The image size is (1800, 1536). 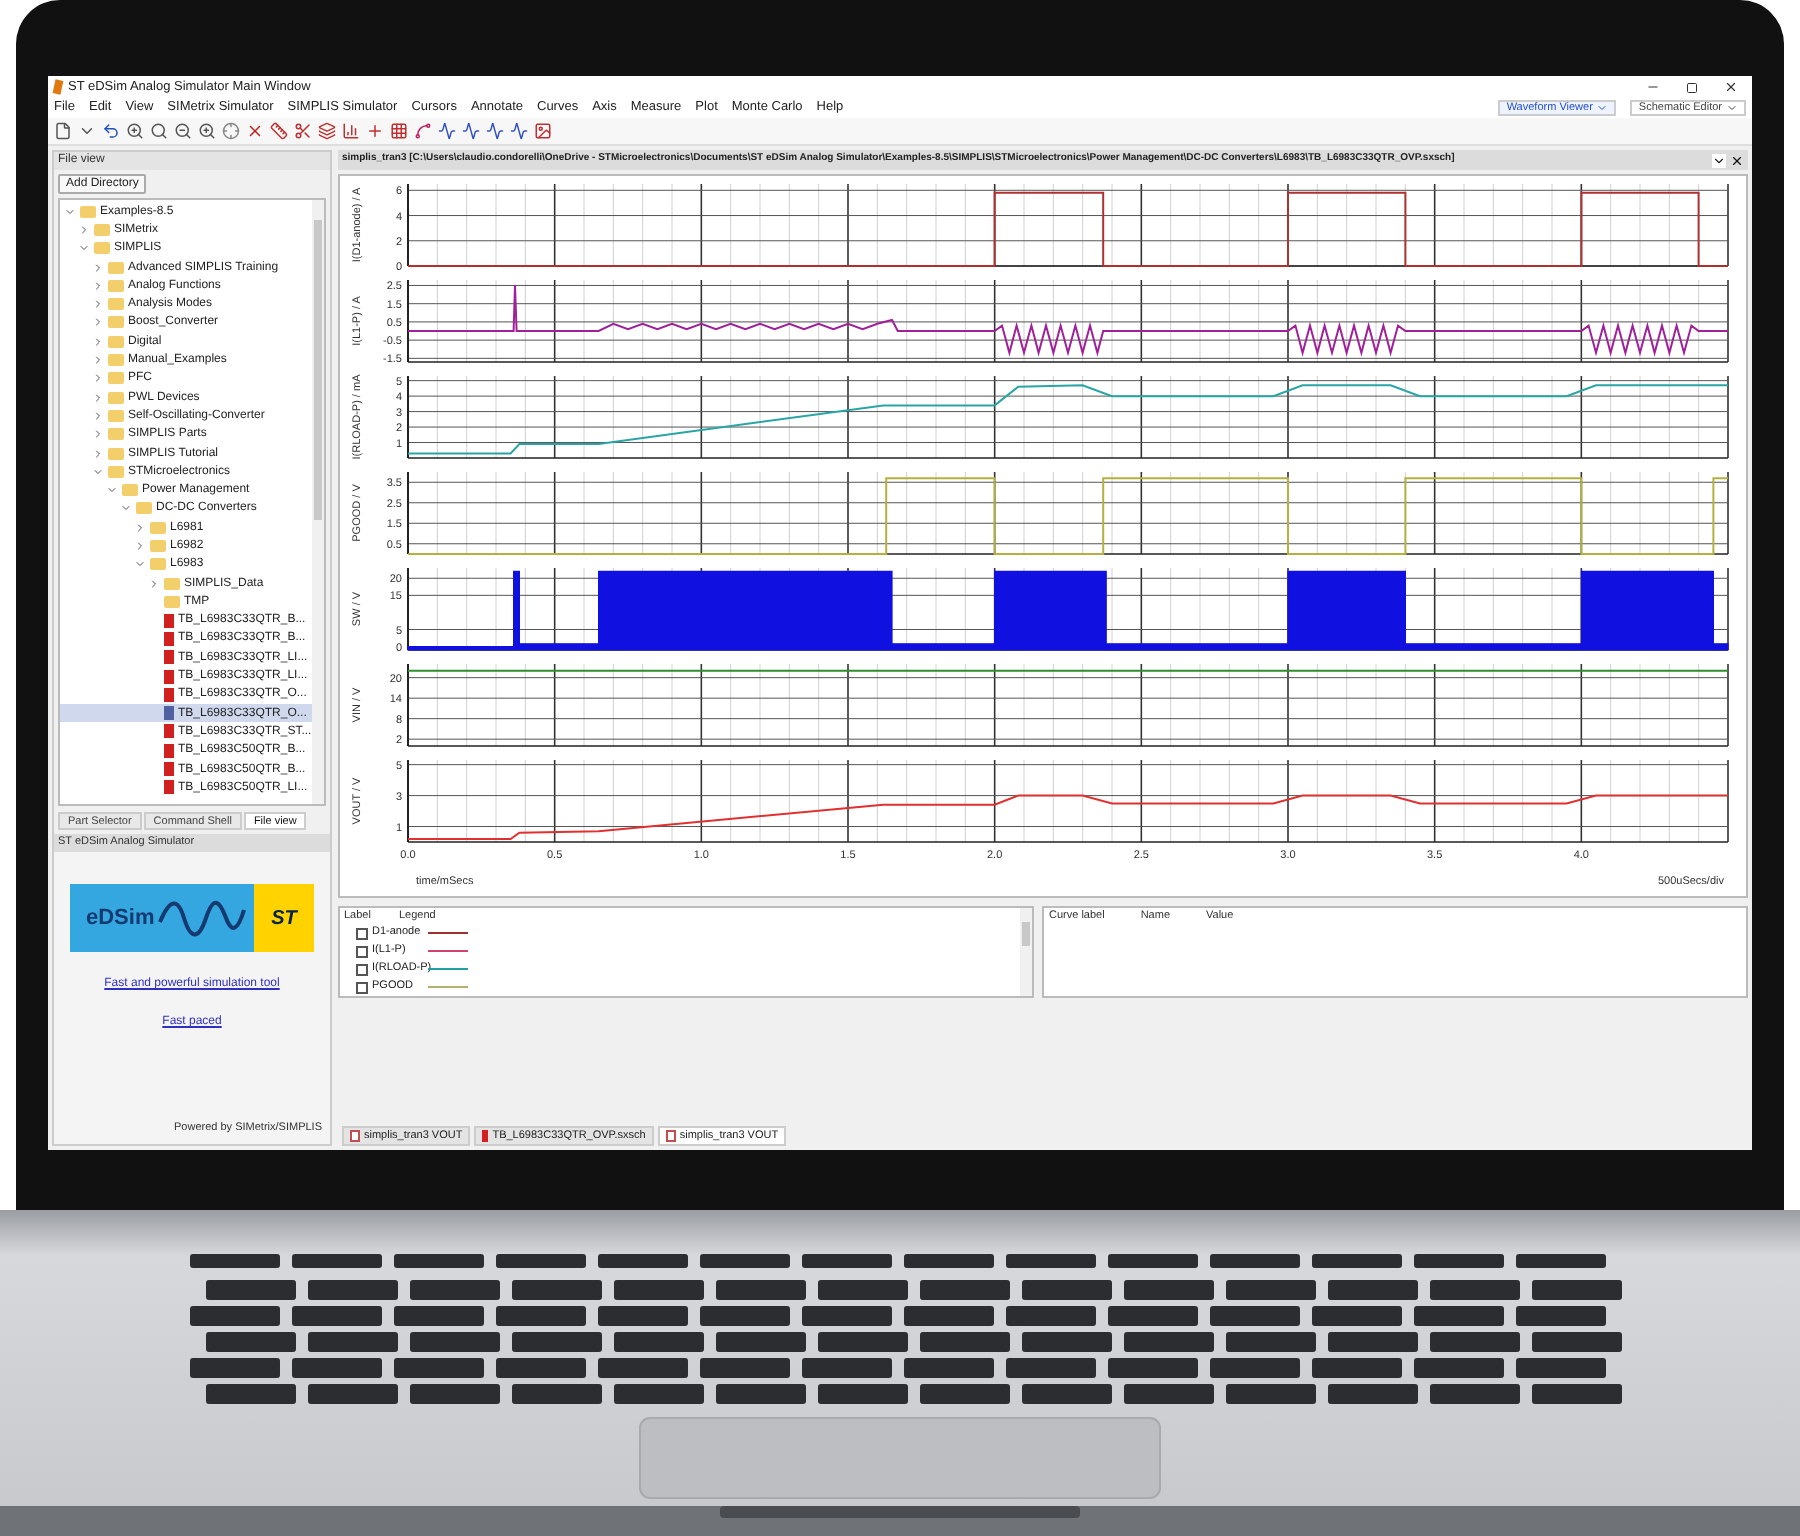 What do you see at coordinates (63, 131) in the screenshot?
I see `file-icon` at bounding box center [63, 131].